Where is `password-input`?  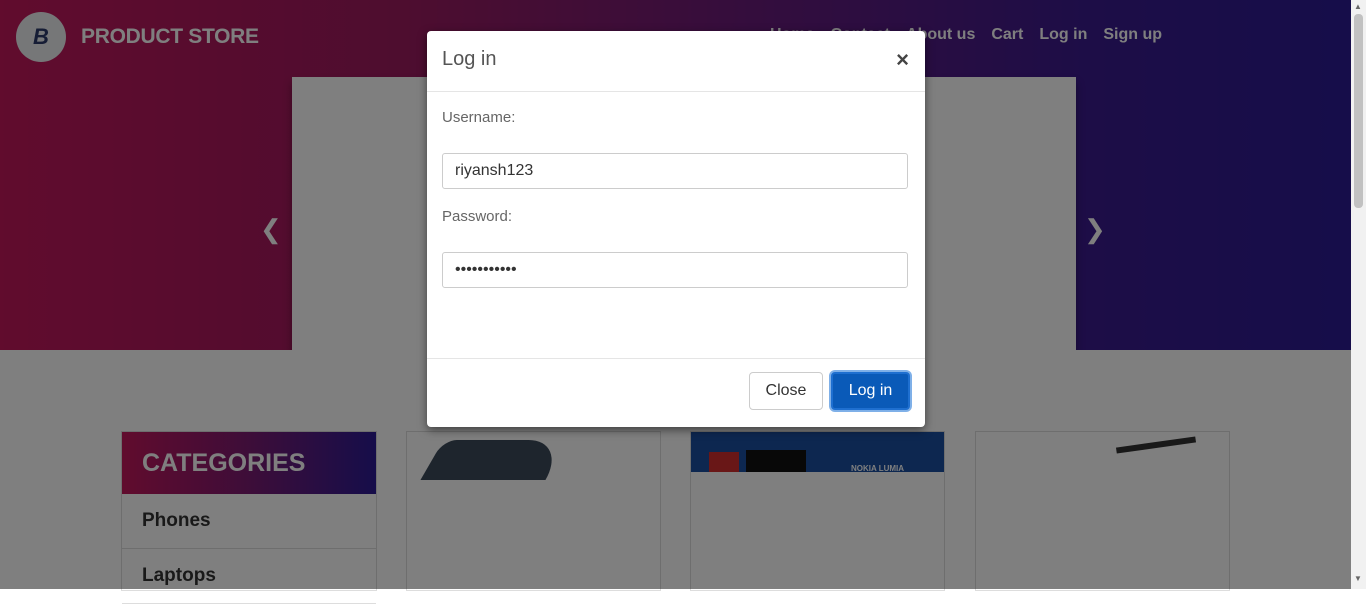 password-input is located at coordinates (675, 270).